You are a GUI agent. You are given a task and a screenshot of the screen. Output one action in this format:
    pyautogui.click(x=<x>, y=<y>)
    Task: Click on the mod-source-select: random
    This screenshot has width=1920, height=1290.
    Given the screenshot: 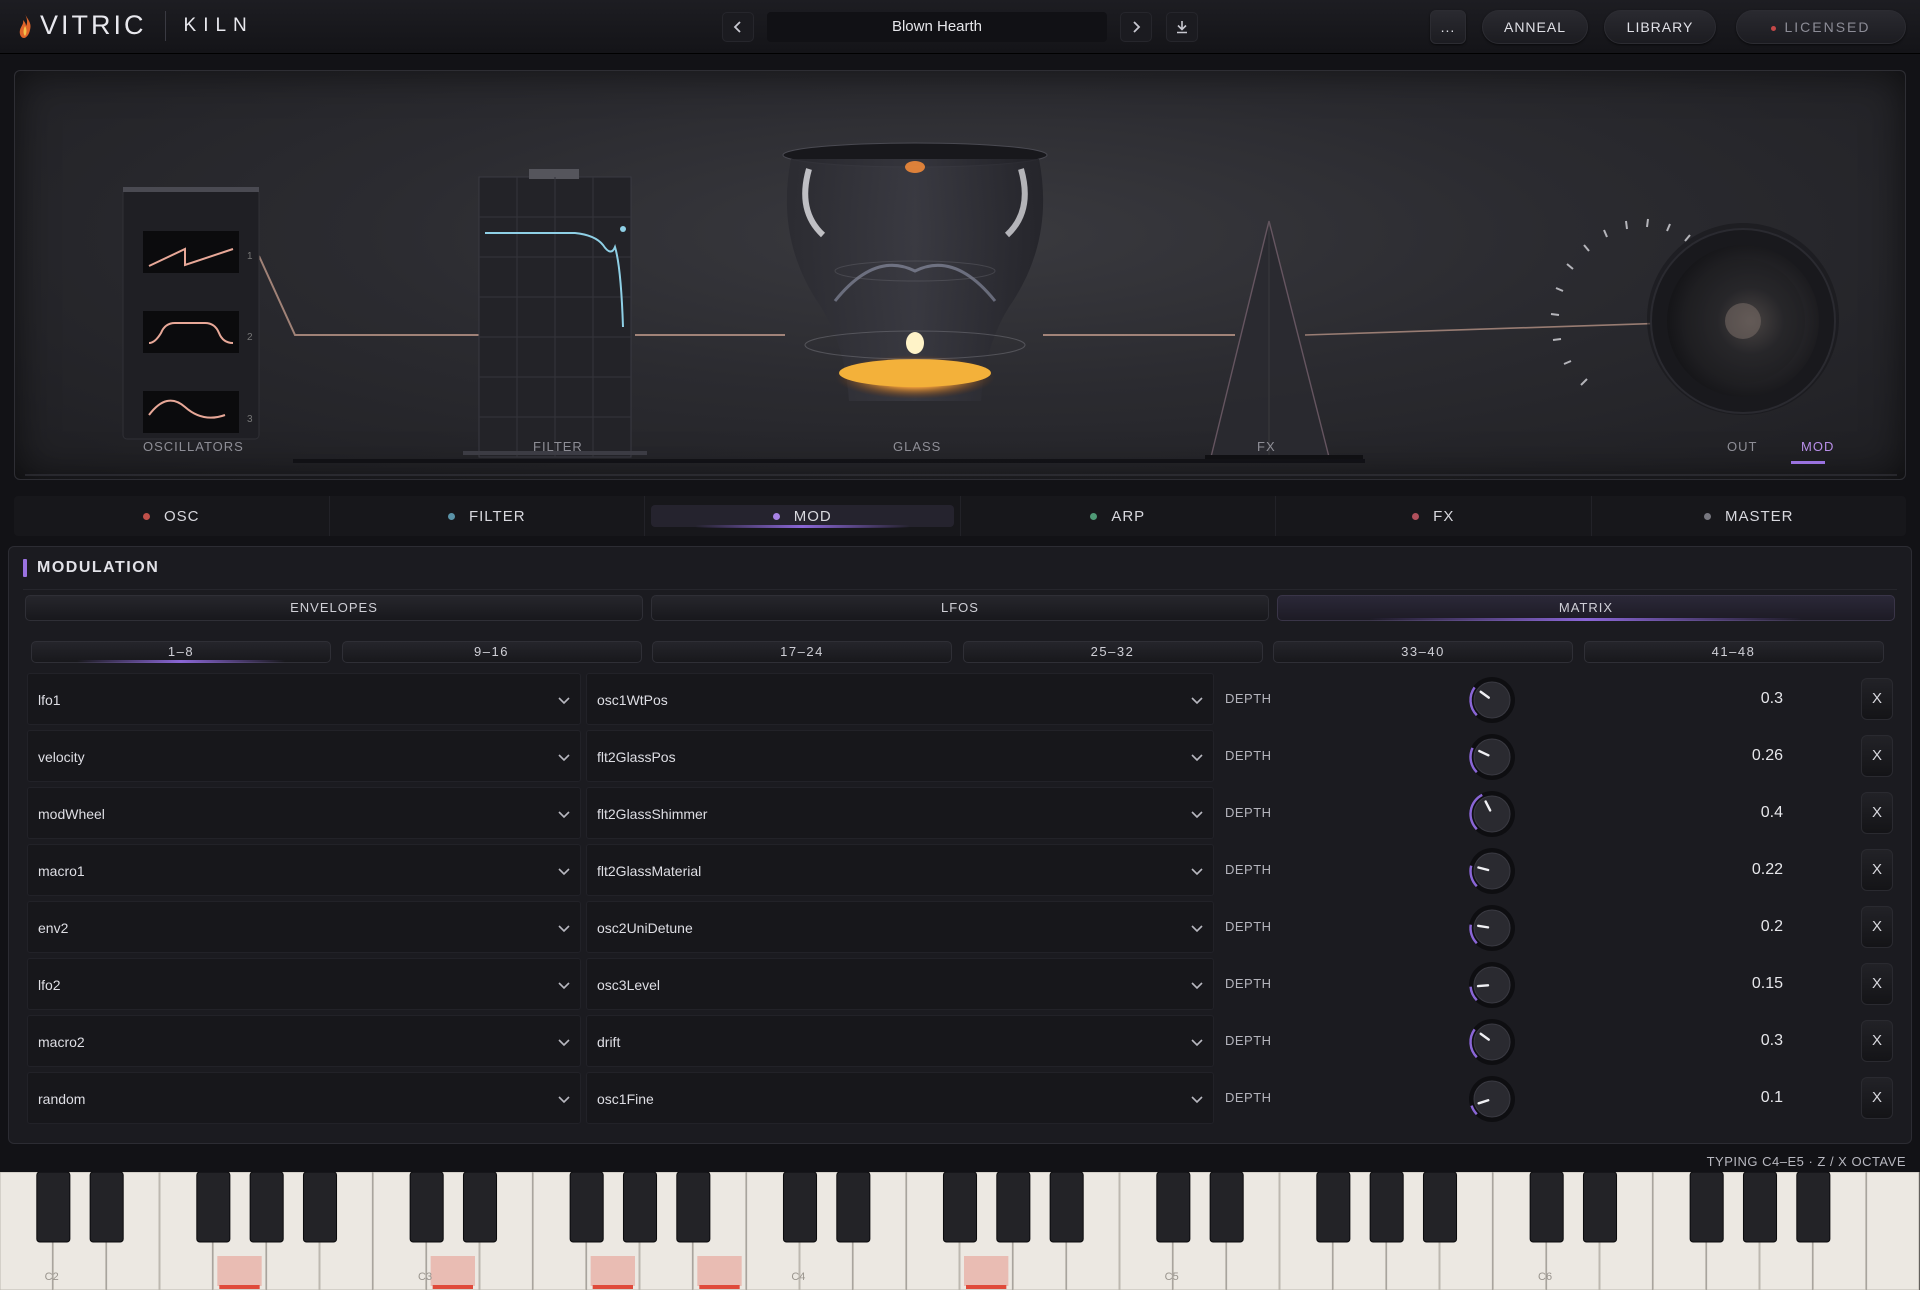 What is the action you would take?
    pyautogui.click(x=304, y=1098)
    